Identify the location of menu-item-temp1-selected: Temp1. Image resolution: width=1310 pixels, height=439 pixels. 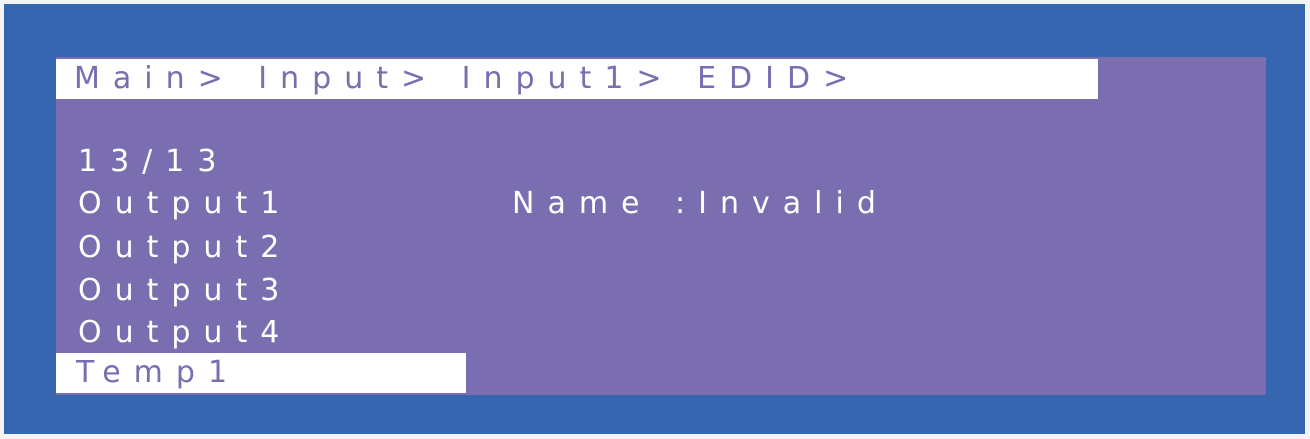
(261, 373).